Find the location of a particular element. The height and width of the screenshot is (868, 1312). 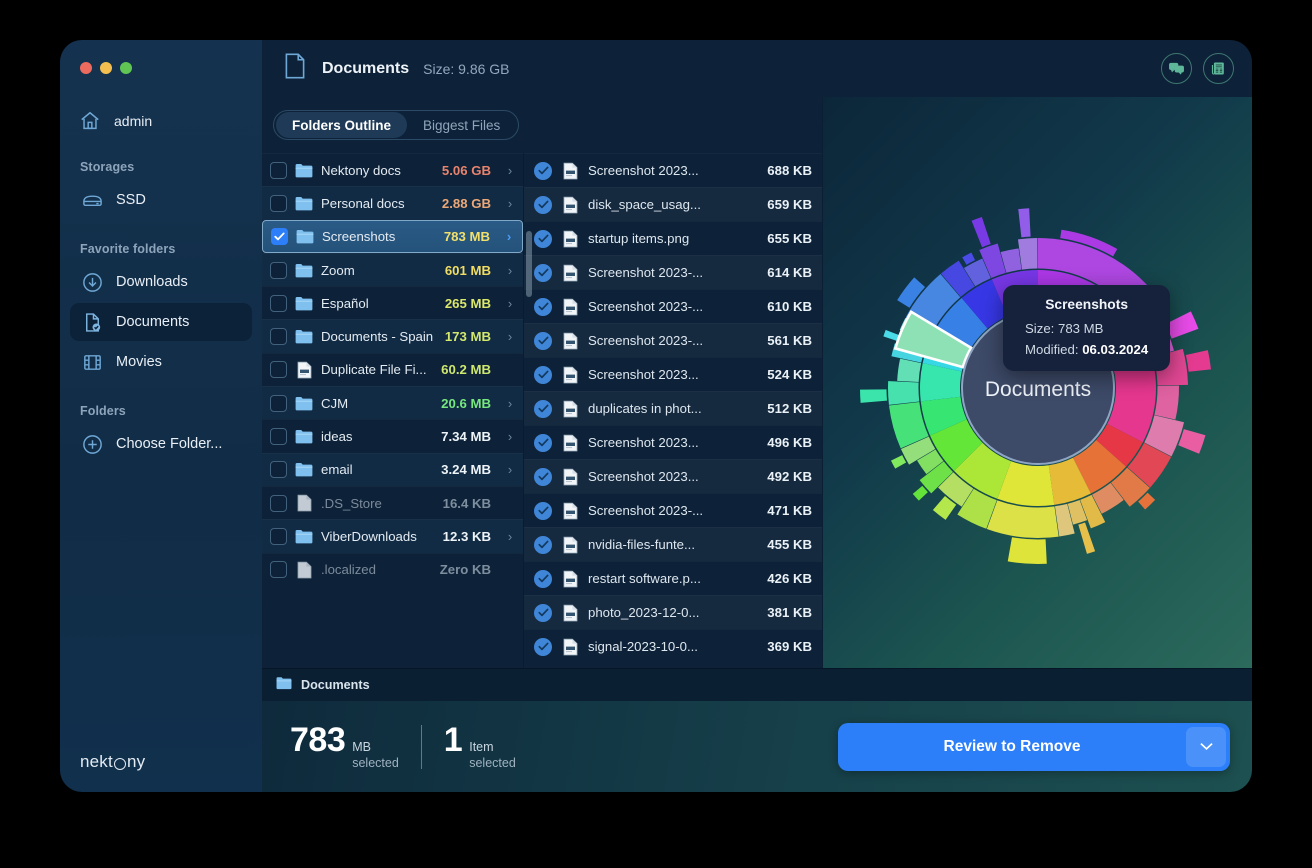

file-row: Screenshot 2023... 524 KB is located at coordinates (673, 374).